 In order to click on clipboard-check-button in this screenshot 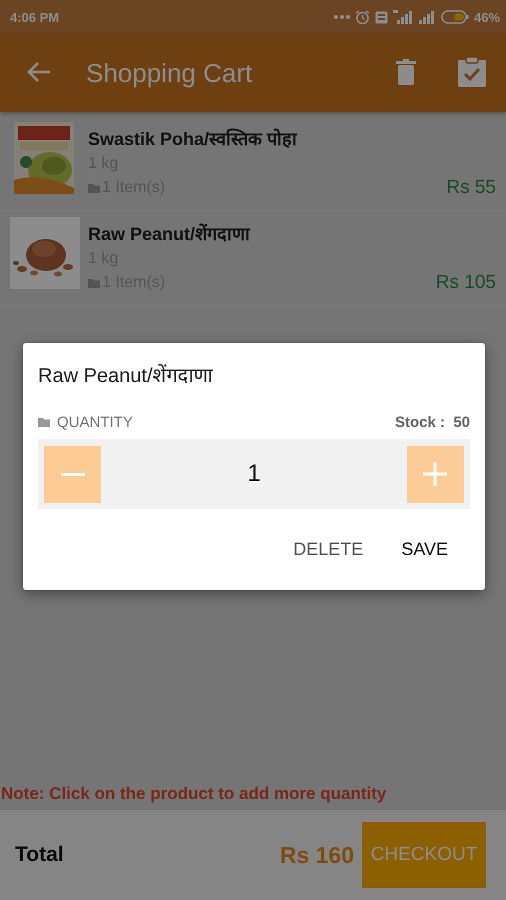, I will do `click(472, 73)`.